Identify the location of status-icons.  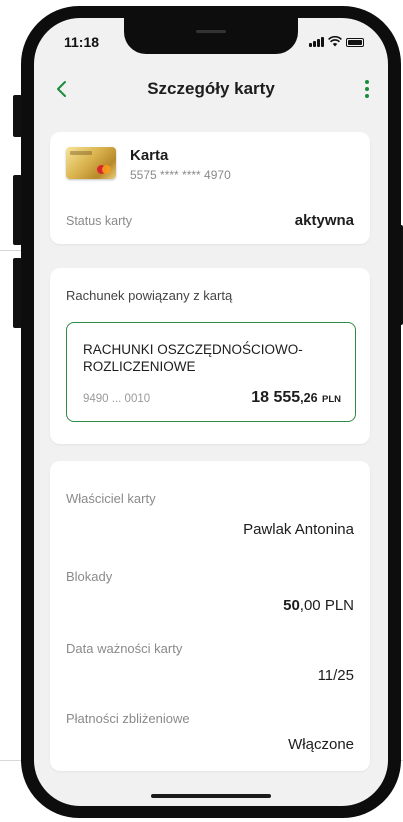
(336, 41).